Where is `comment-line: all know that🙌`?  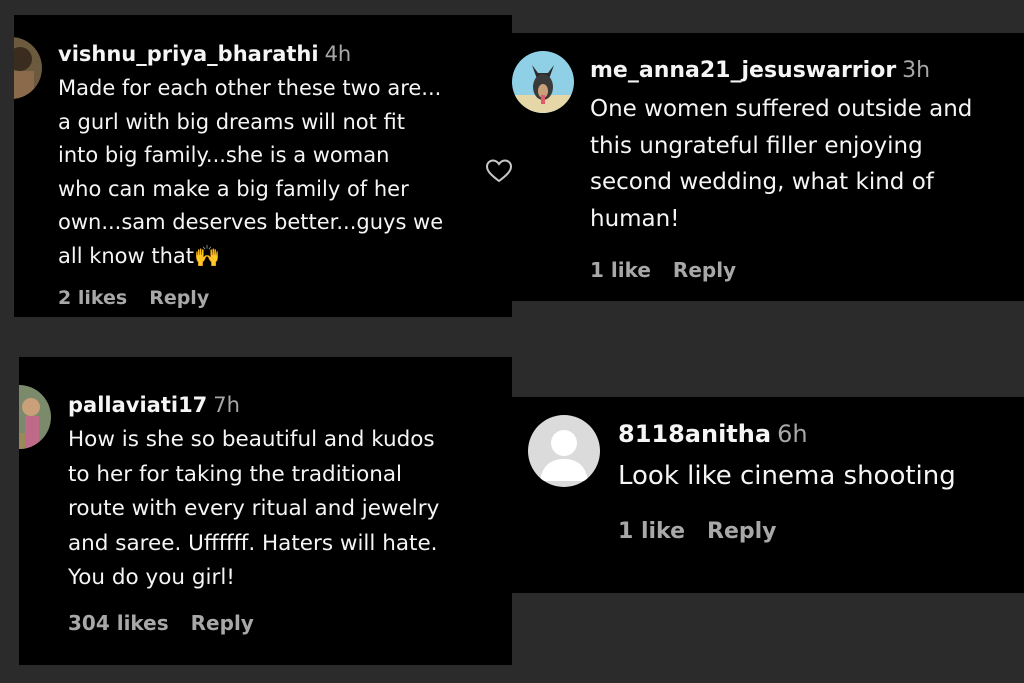
comment-line: all know that🙌 is located at coordinates (139, 255).